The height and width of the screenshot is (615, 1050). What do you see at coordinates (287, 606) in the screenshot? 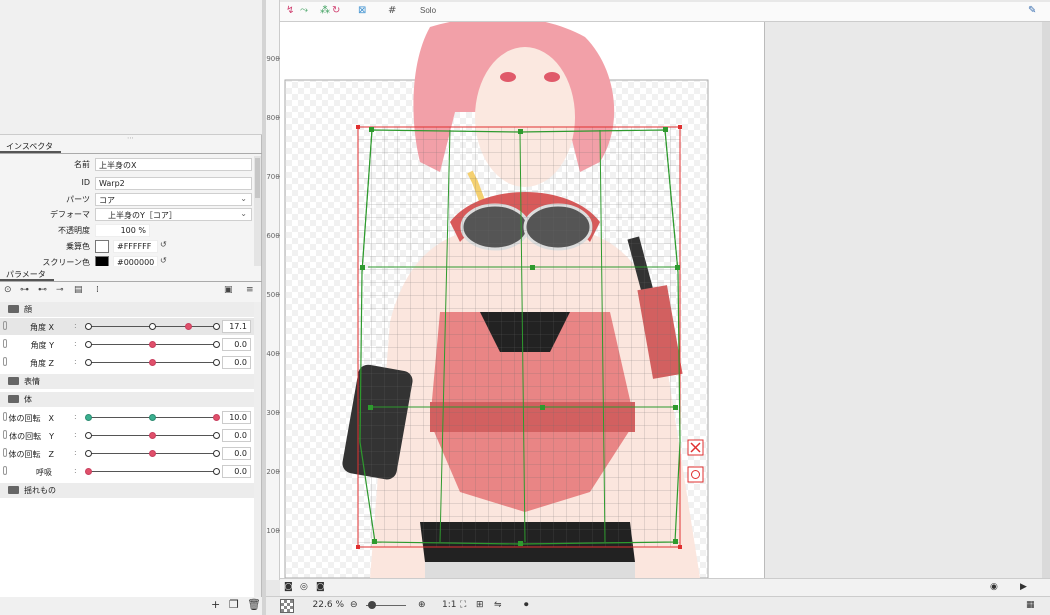
I see `background-toggle-icon` at bounding box center [287, 606].